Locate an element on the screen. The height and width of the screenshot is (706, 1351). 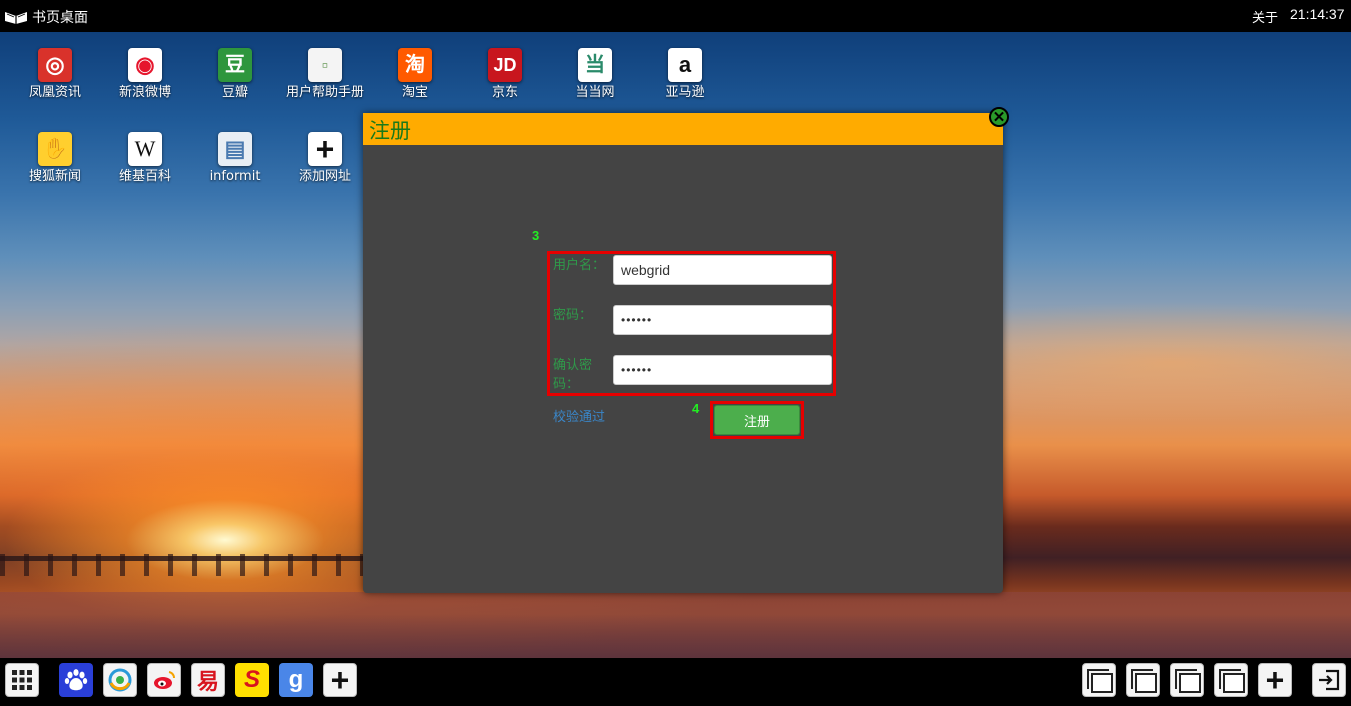
desktop-icon-informit: ▤ informit is located at coordinates (235, 158).